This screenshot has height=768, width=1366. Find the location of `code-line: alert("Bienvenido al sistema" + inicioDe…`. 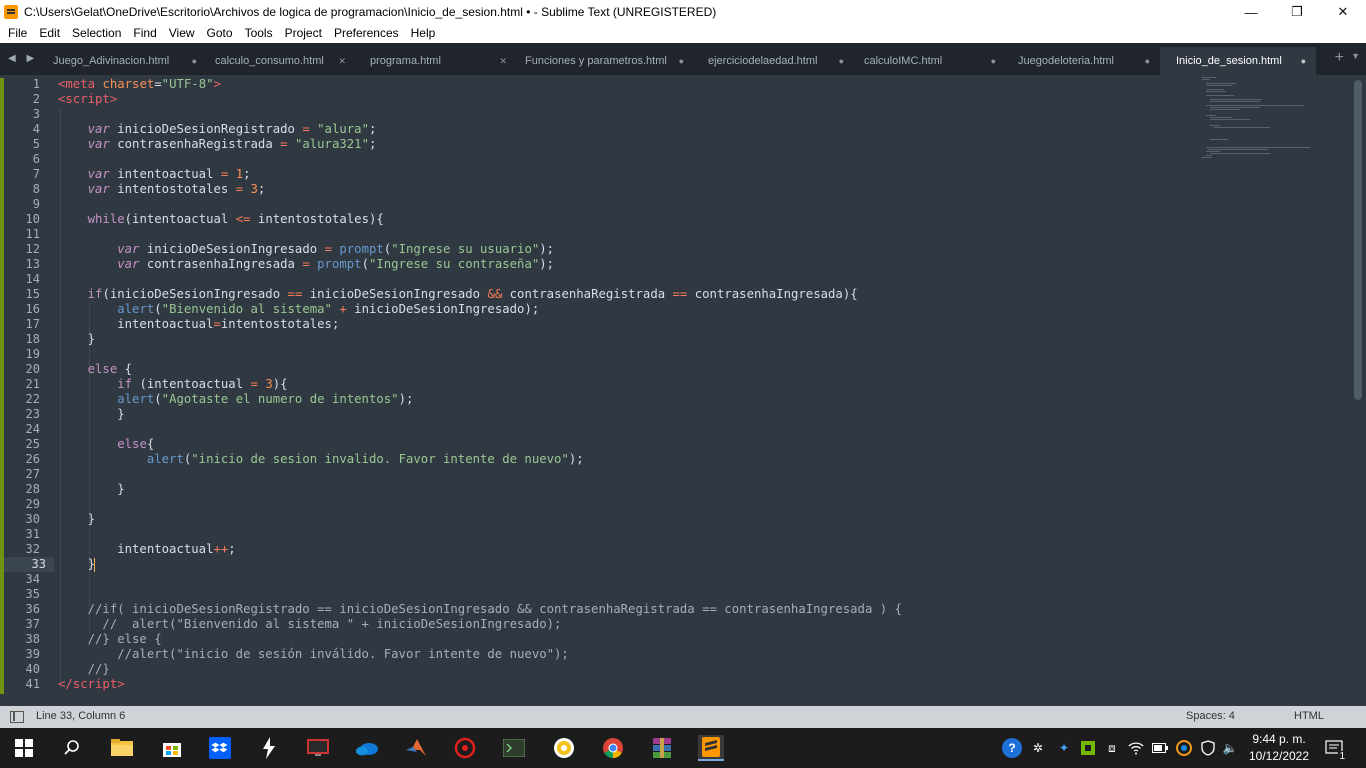

code-line: alert("Bienvenido al sistema" + inicioDe… is located at coordinates (328, 309).